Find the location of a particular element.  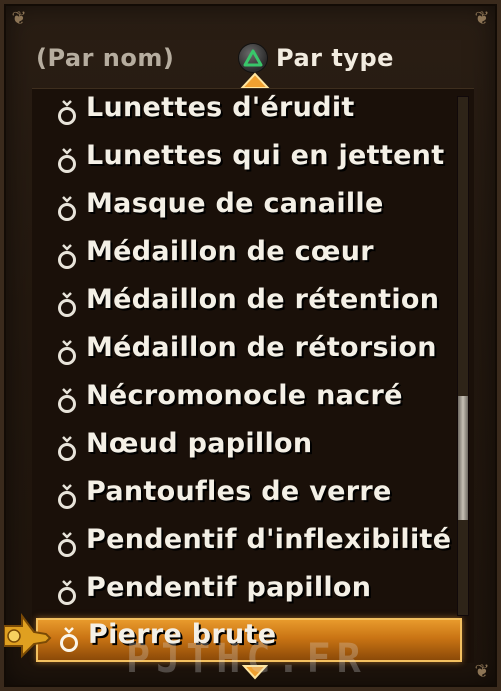

list-item: Masque de canaille is located at coordinates (247, 208).